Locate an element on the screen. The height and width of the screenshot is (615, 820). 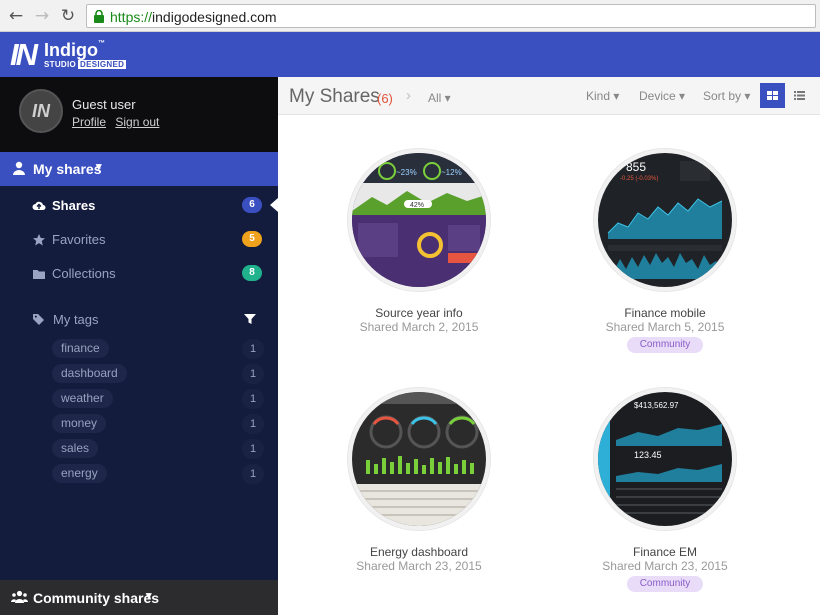
logo-sub: STUDIO DESIGNED is located at coordinates (85, 64).